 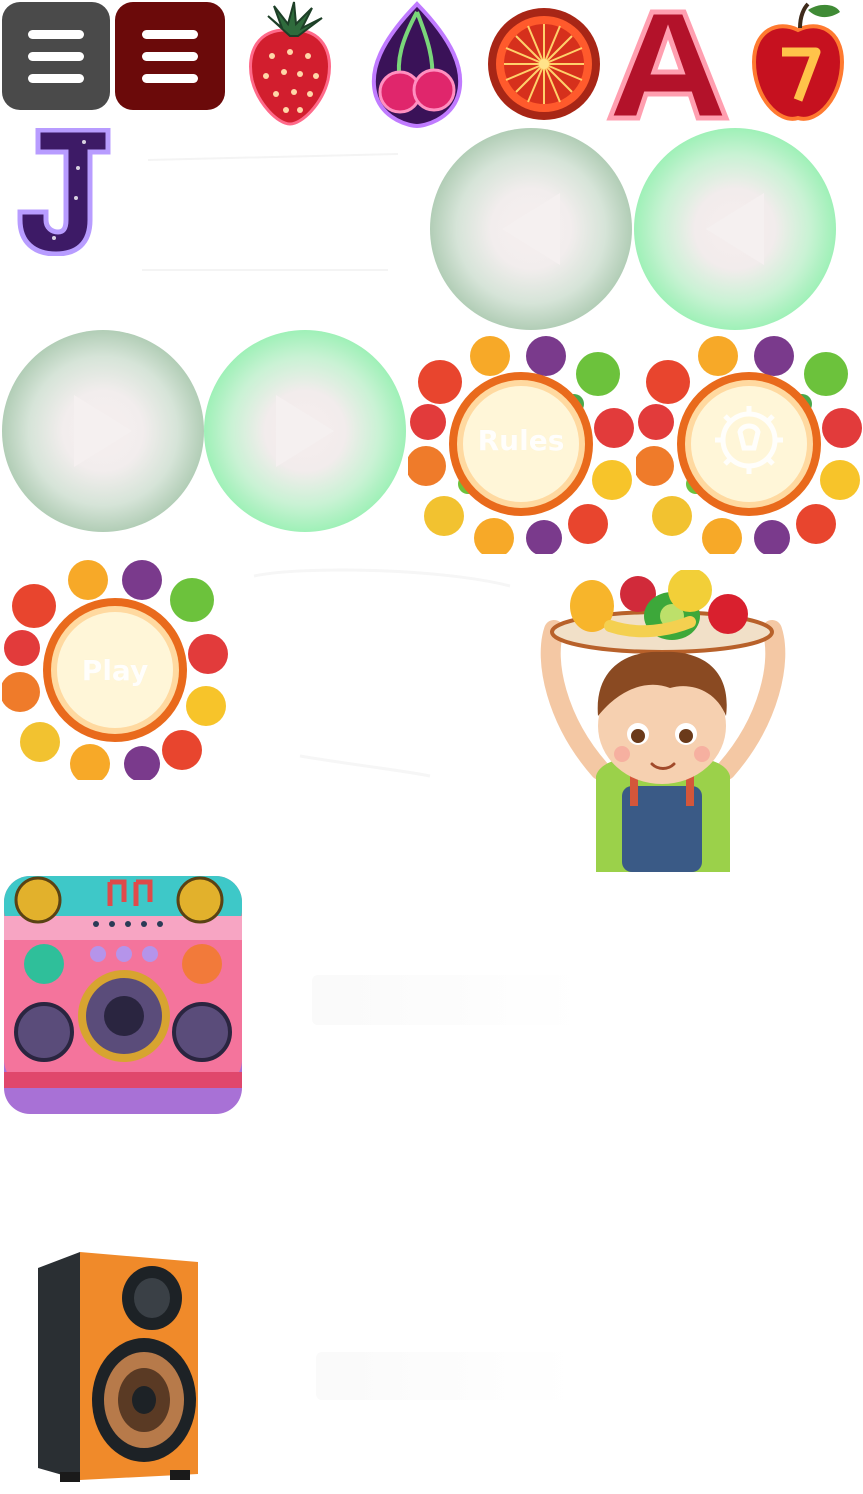 What do you see at coordinates (798, 61) in the screenshot?
I see `apple-seven-icon` at bounding box center [798, 61].